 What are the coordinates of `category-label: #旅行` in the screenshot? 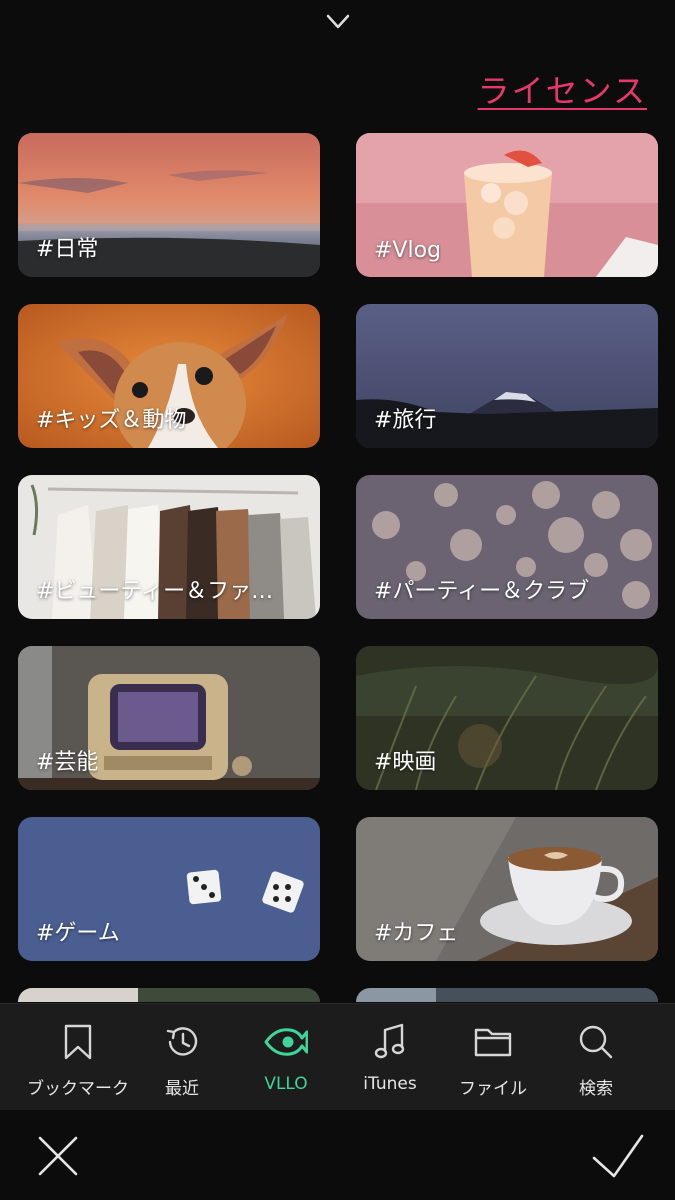 It's located at (405, 420).